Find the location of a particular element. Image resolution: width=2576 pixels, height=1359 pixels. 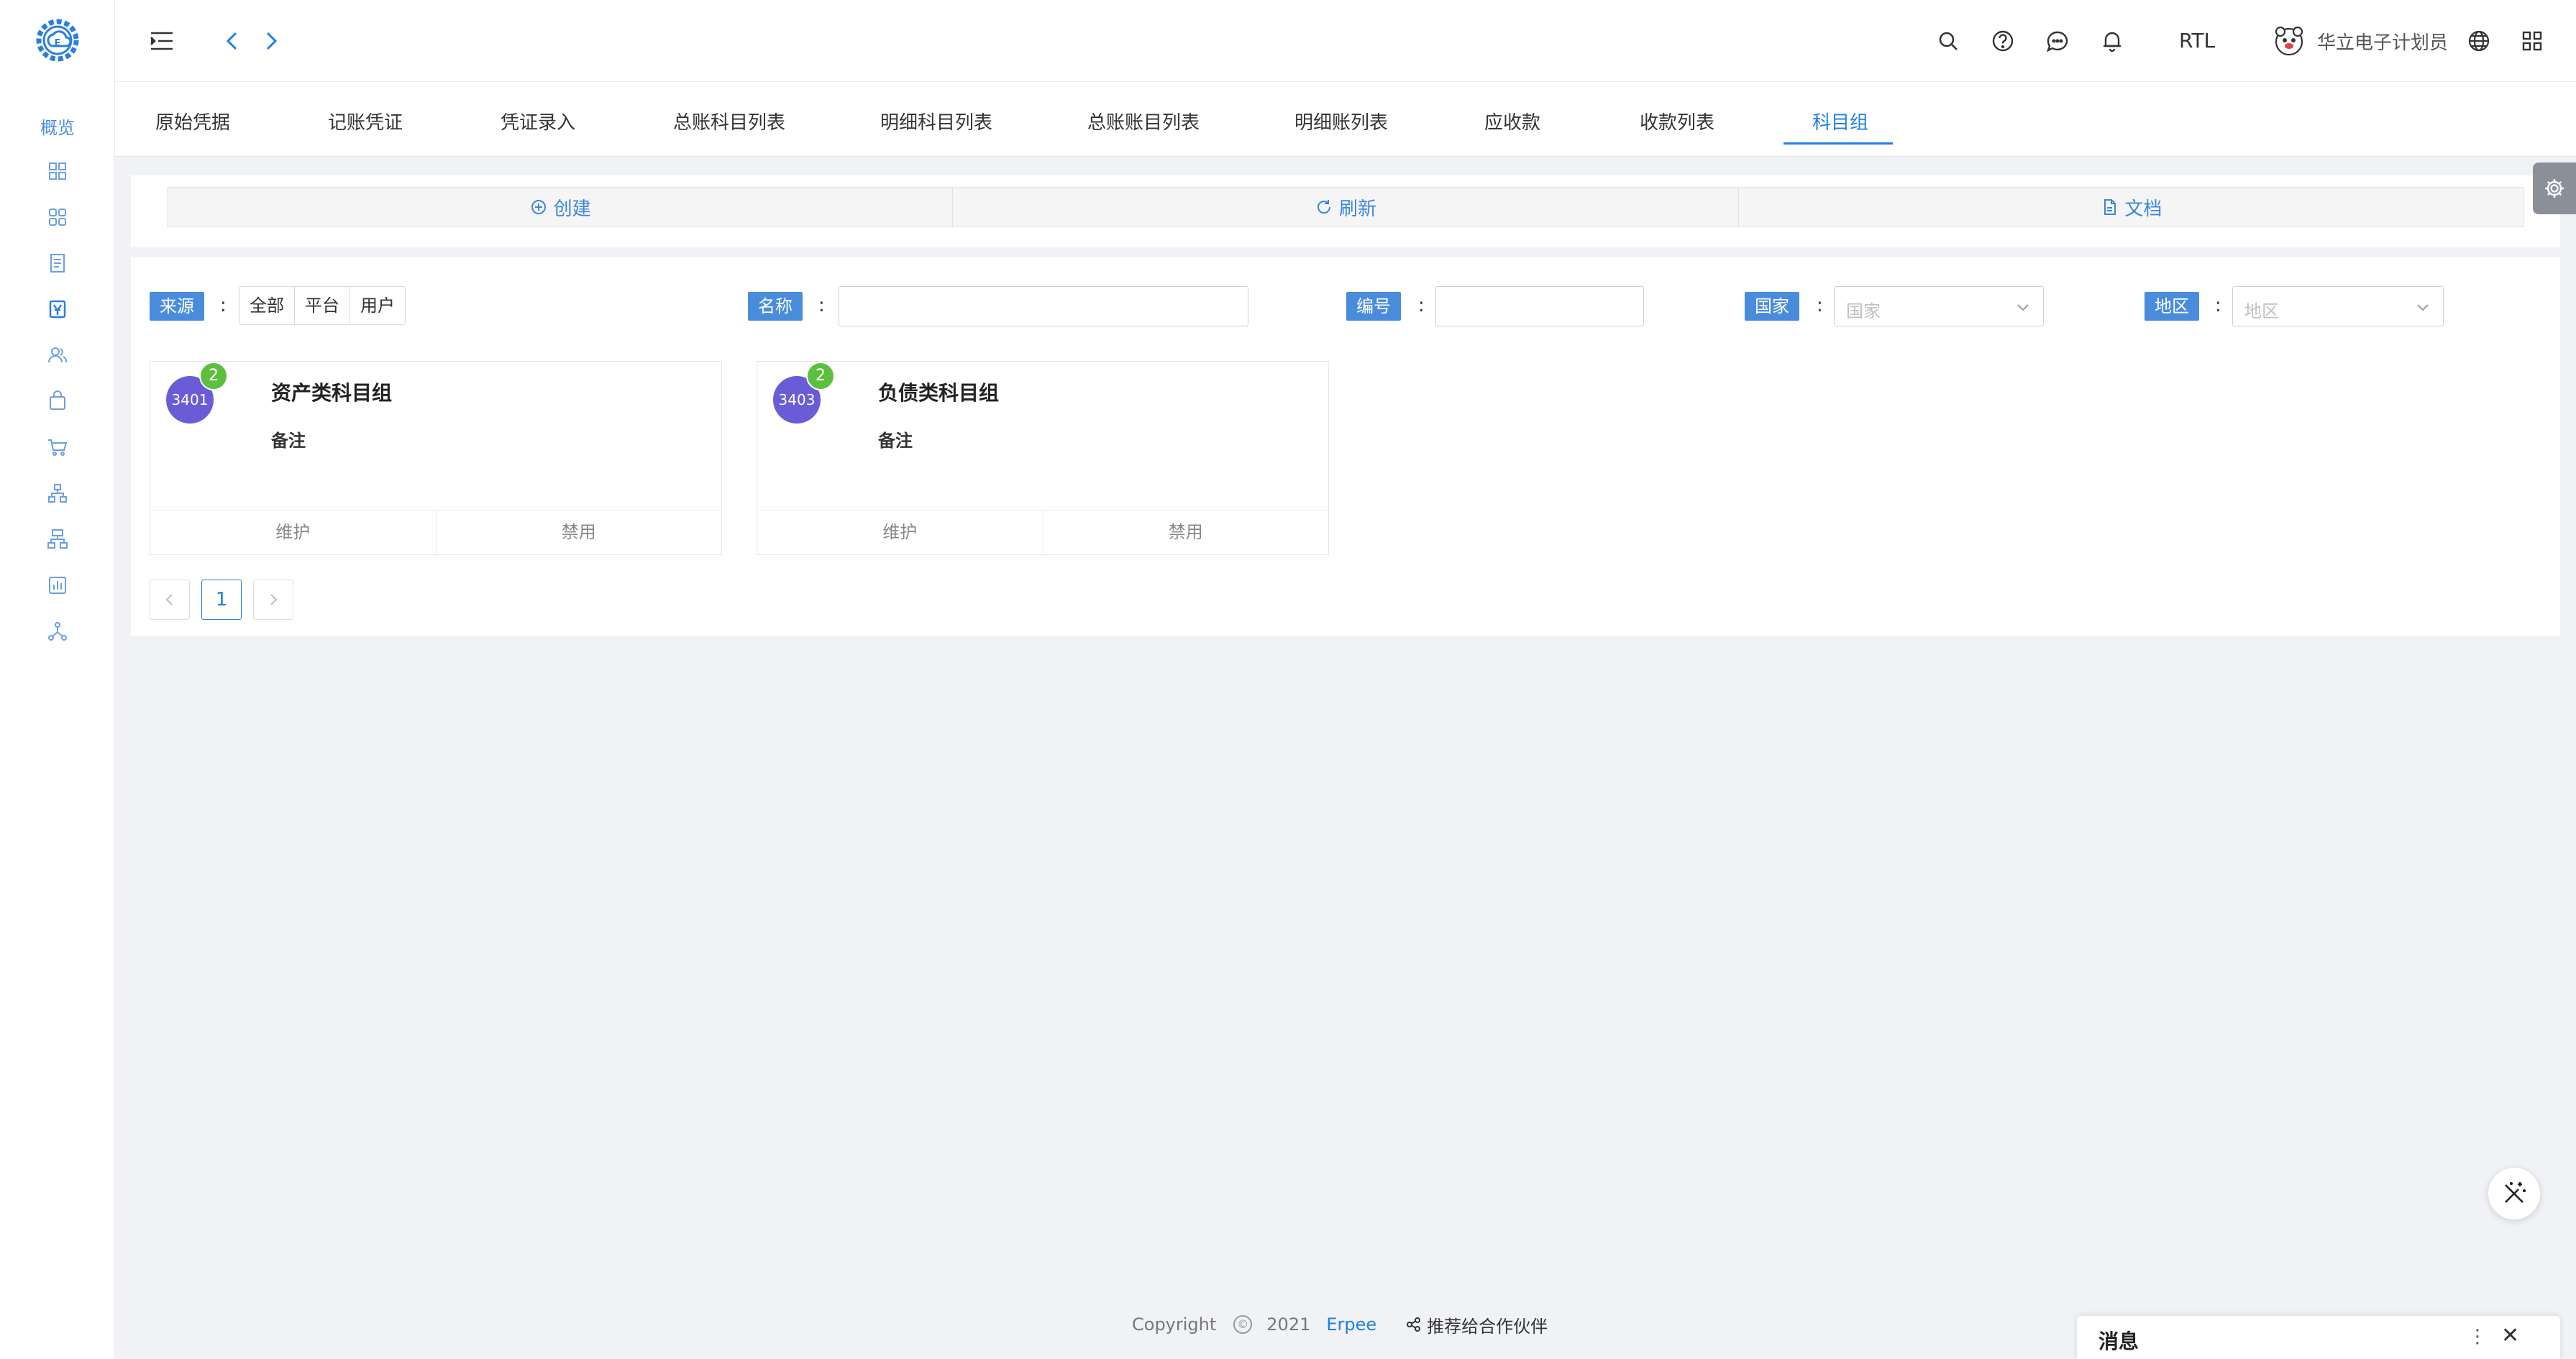

country-select: 国家 is located at coordinates (1939, 306).